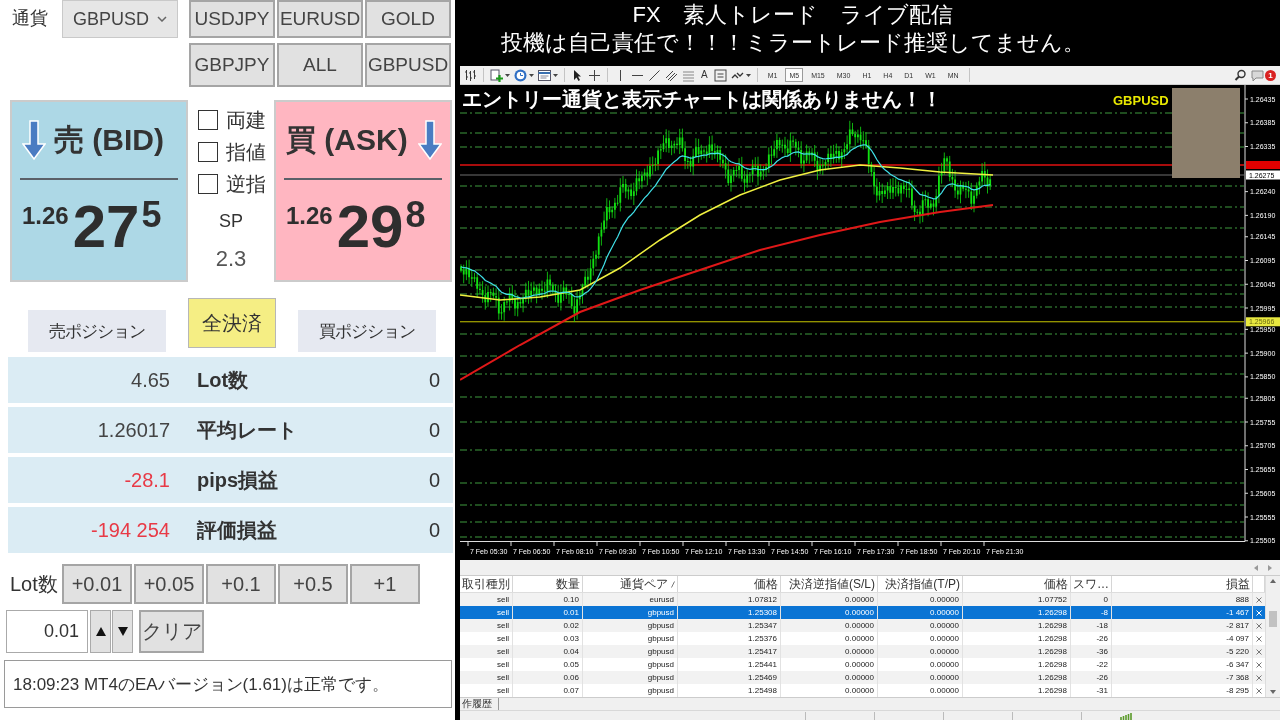 Image resolution: width=1280 pixels, height=720 pixels. I want to click on window-icon, so click(544, 75).